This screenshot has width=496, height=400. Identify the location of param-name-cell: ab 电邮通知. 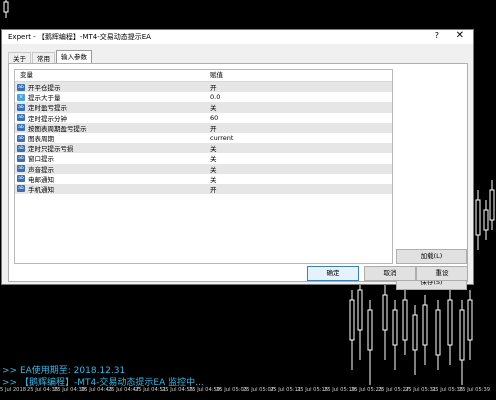
(110, 179).